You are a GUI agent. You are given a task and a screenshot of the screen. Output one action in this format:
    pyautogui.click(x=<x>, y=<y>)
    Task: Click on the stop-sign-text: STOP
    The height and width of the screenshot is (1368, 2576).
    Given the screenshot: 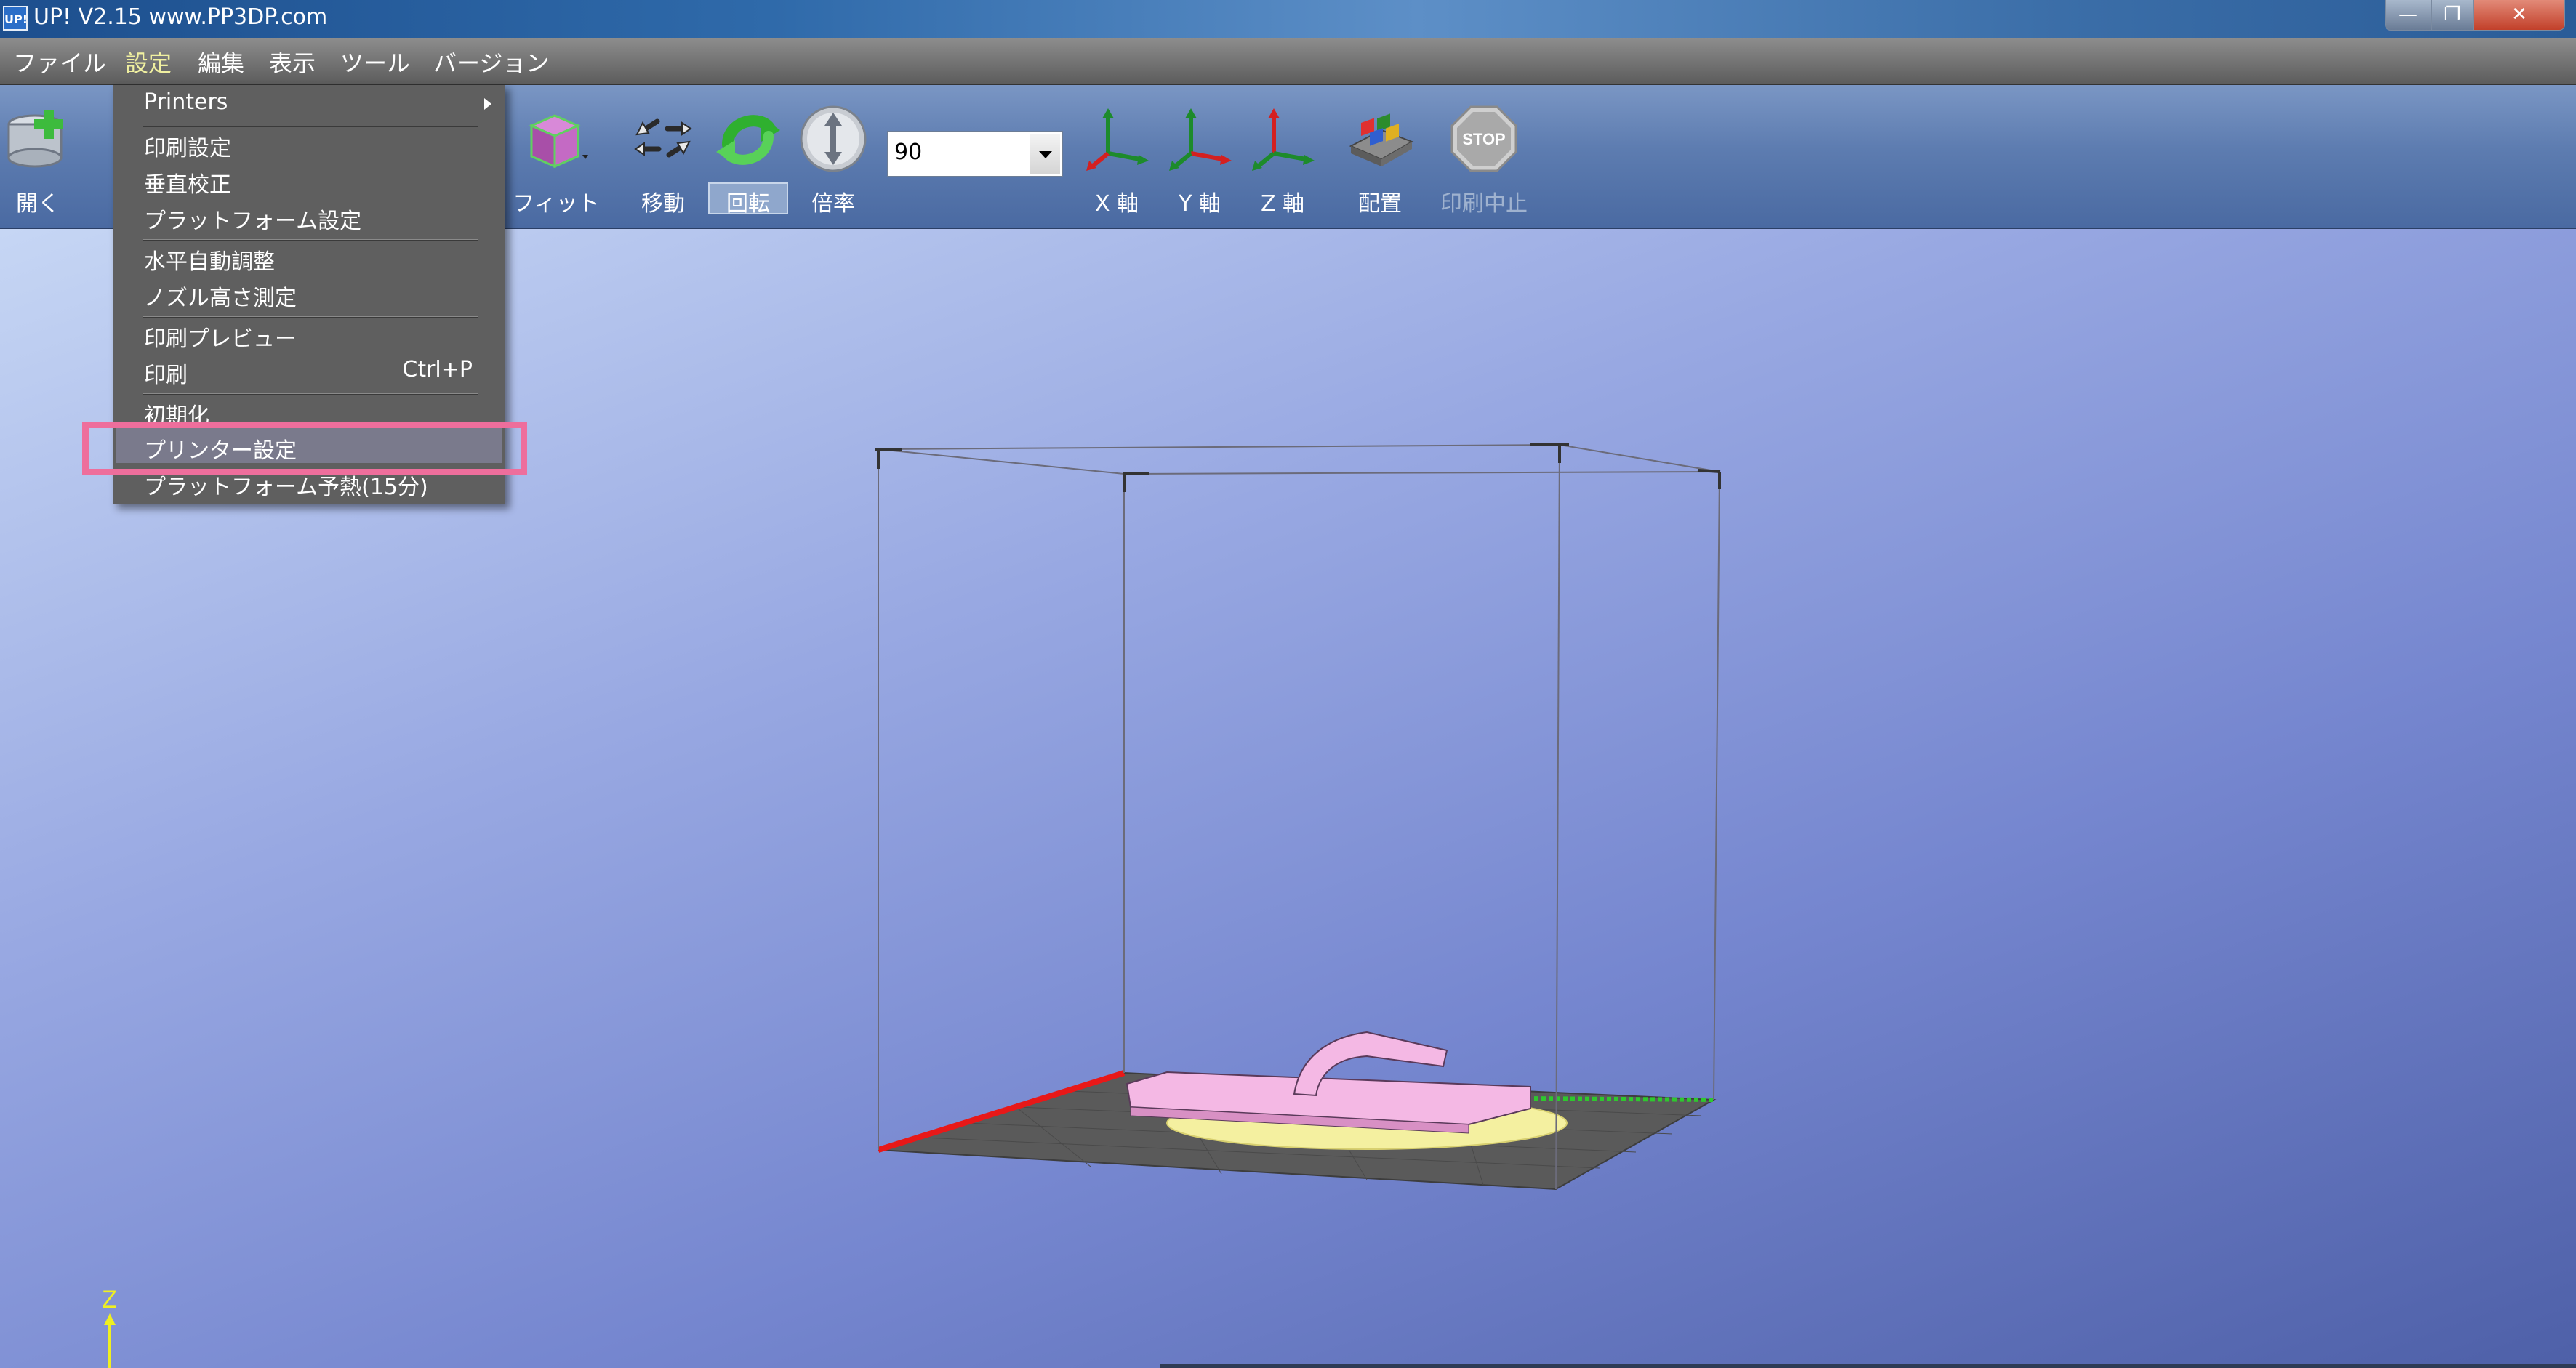 What is the action you would take?
    pyautogui.click(x=1484, y=139)
    